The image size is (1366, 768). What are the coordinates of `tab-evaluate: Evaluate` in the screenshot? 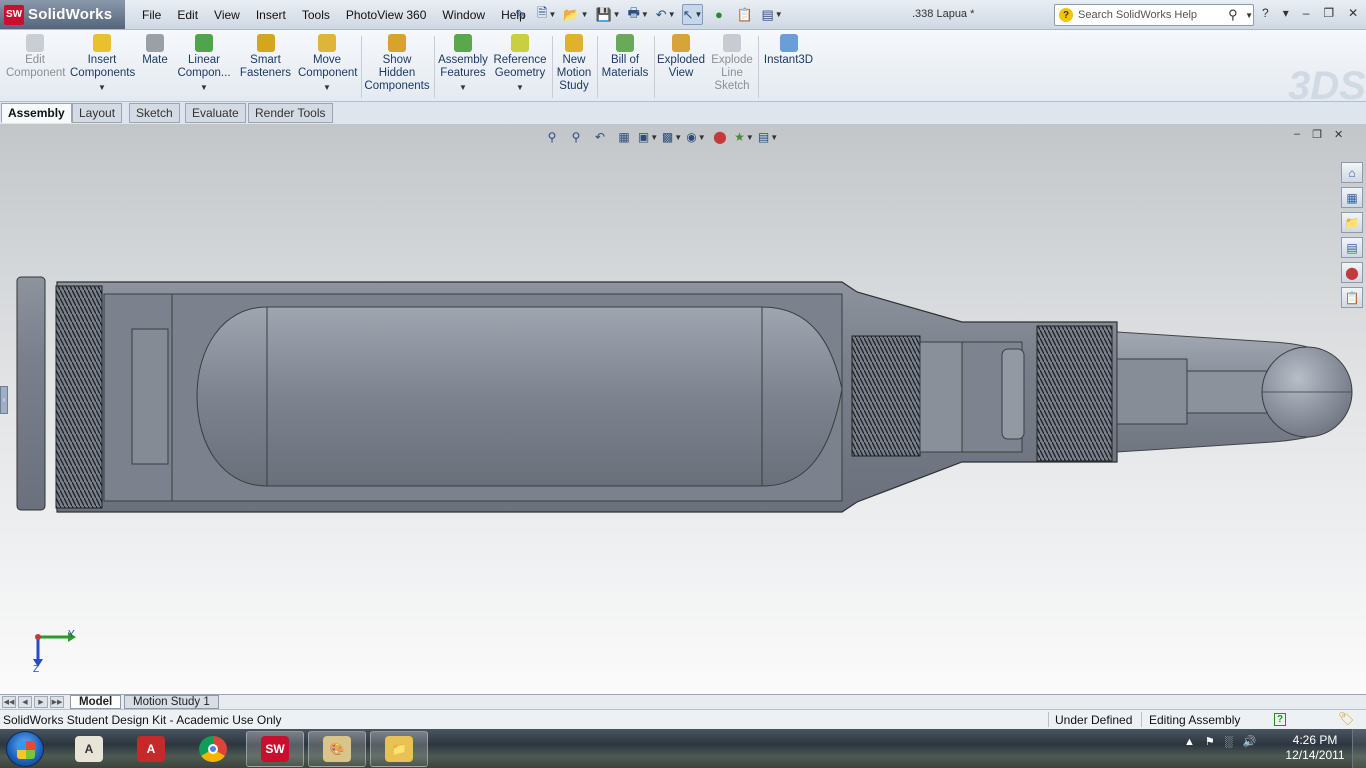 It's located at (215, 113).